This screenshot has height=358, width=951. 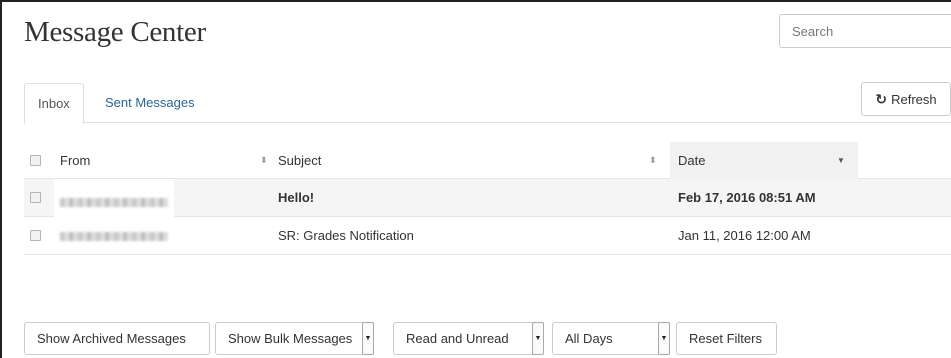 I want to click on column-header-date: Date, so click(x=764, y=160).